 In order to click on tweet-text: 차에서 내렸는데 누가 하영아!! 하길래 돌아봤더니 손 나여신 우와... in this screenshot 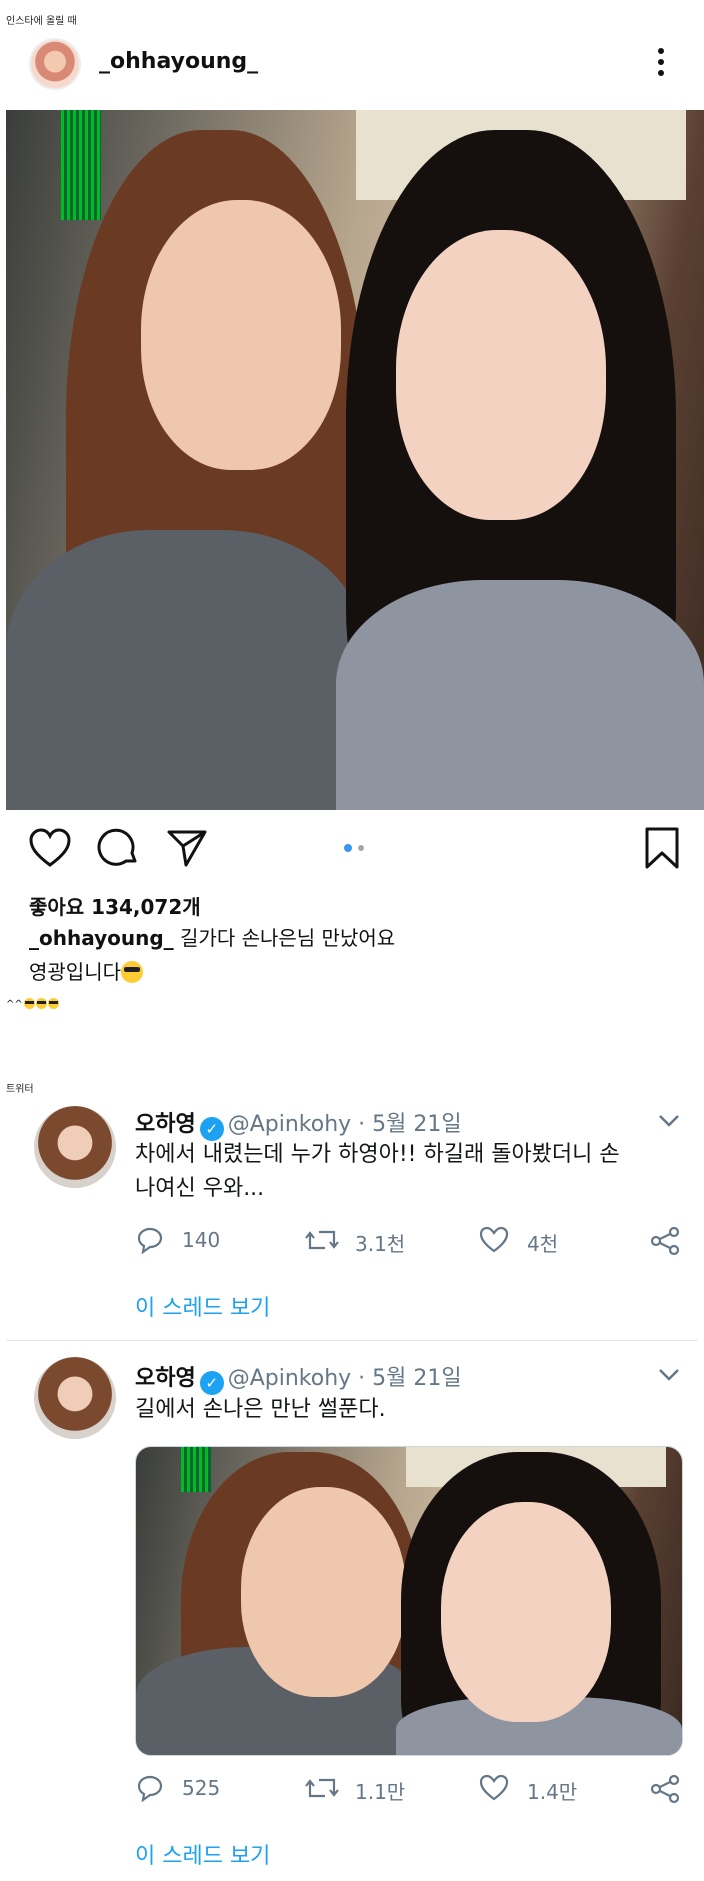, I will do `click(377, 1172)`.